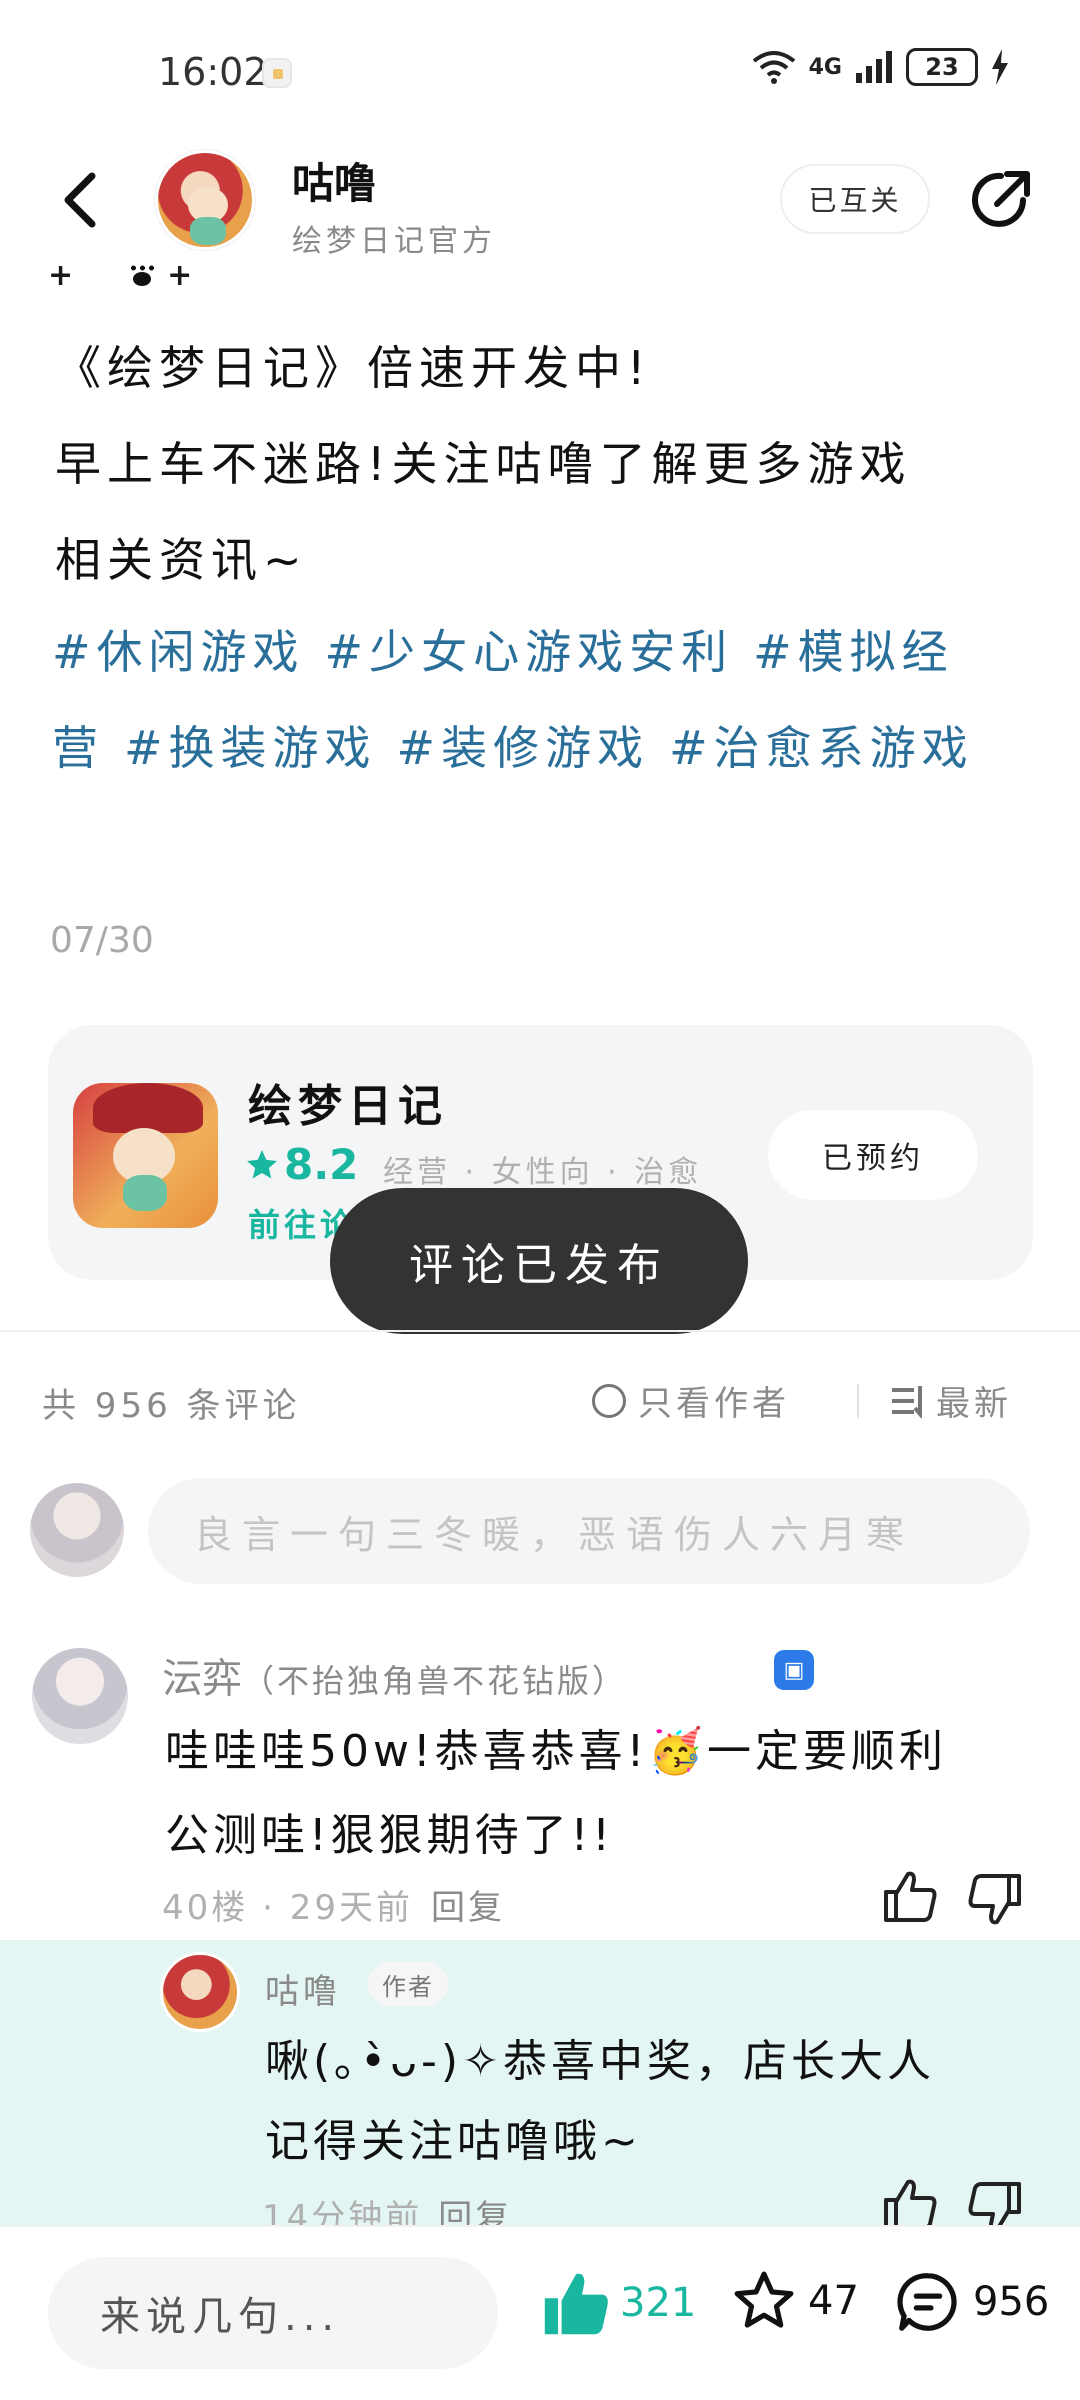 The width and height of the screenshot is (1080, 2400). I want to click on commenter-name-suffix: （不抬独角兽不花钻版）, so click(435, 1681).